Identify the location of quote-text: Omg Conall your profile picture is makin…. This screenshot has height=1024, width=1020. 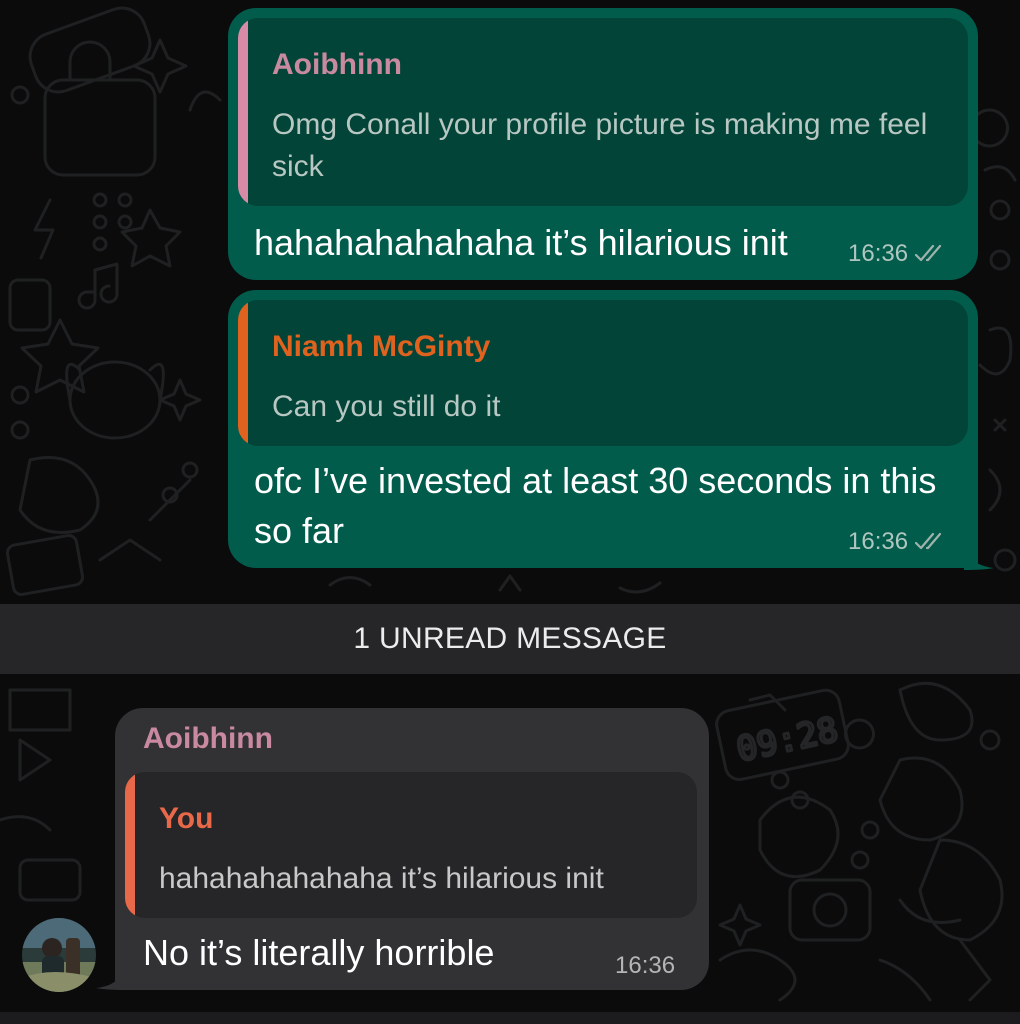
(600, 145).